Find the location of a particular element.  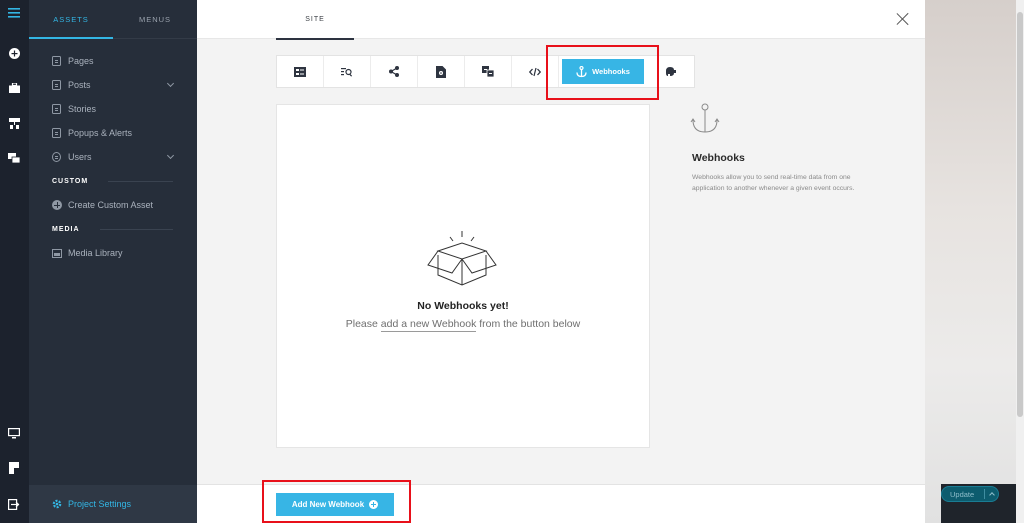

sidebar-item-label: Pages is located at coordinates (81, 61).